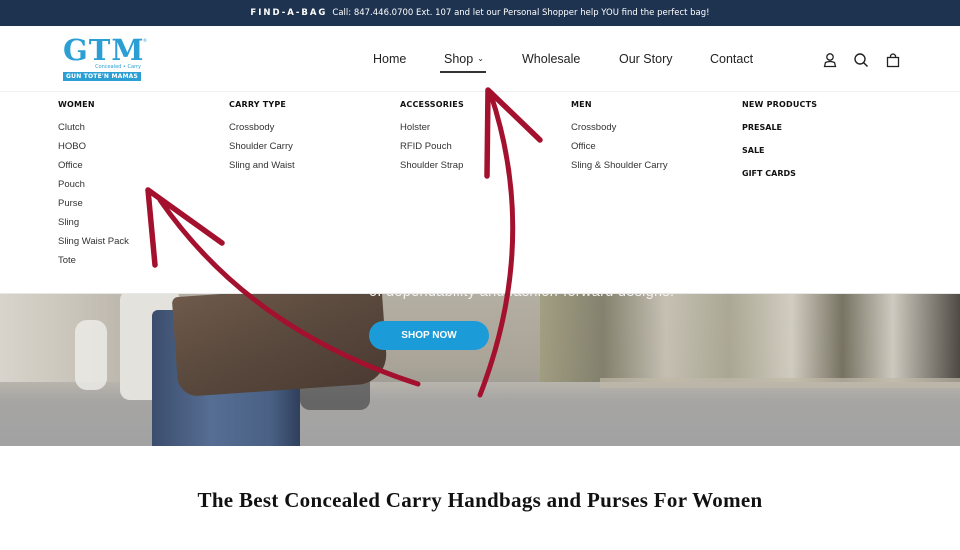 This screenshot has height=550, width=960. I want to click on menu-link-pouch: Pouch, so click(93, 188).